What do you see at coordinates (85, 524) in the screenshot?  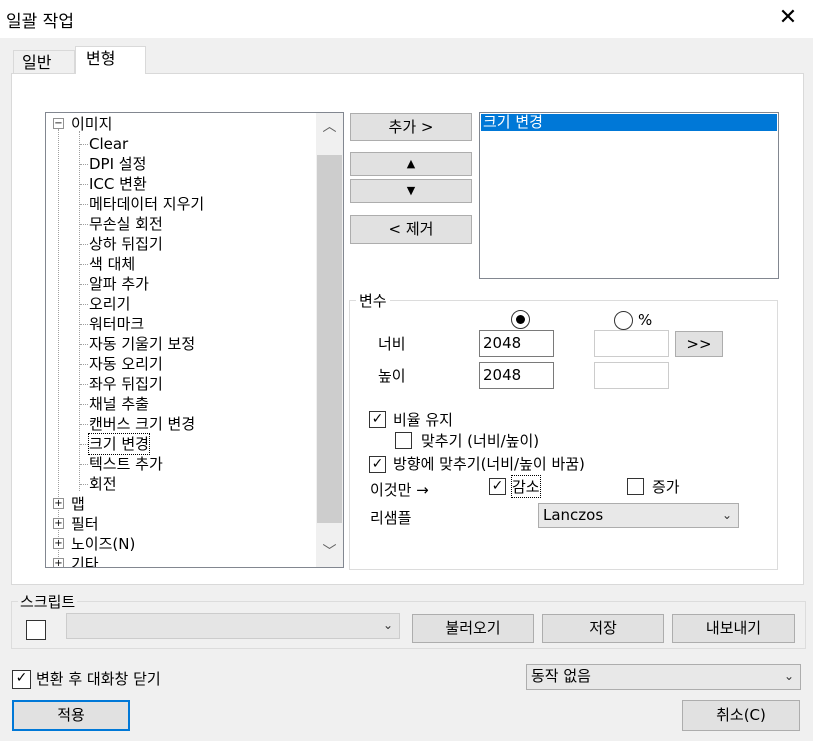 I see `tree-item-filter: 필터` at bounding box center [85, 524].